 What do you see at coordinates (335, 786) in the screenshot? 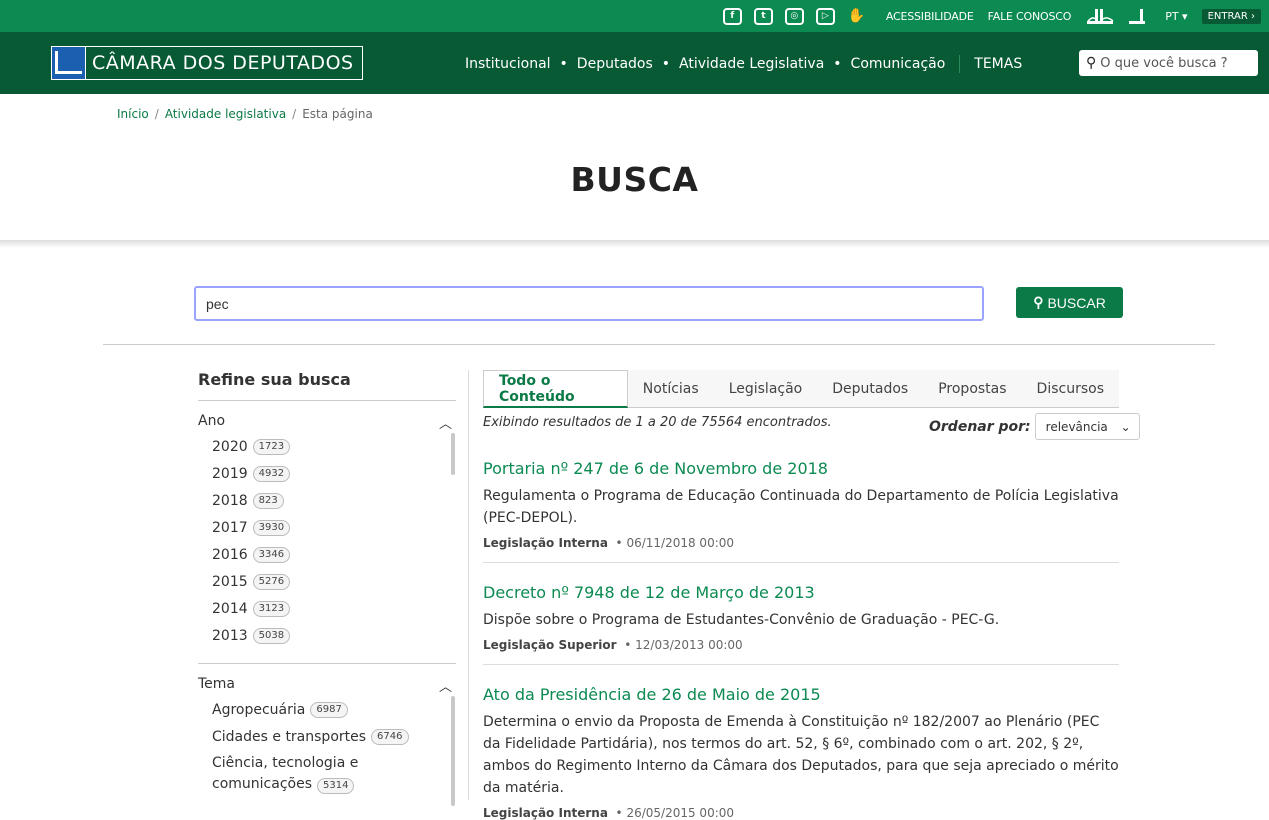
I see `count-badge: 5314` at bounding box center [335, 786].